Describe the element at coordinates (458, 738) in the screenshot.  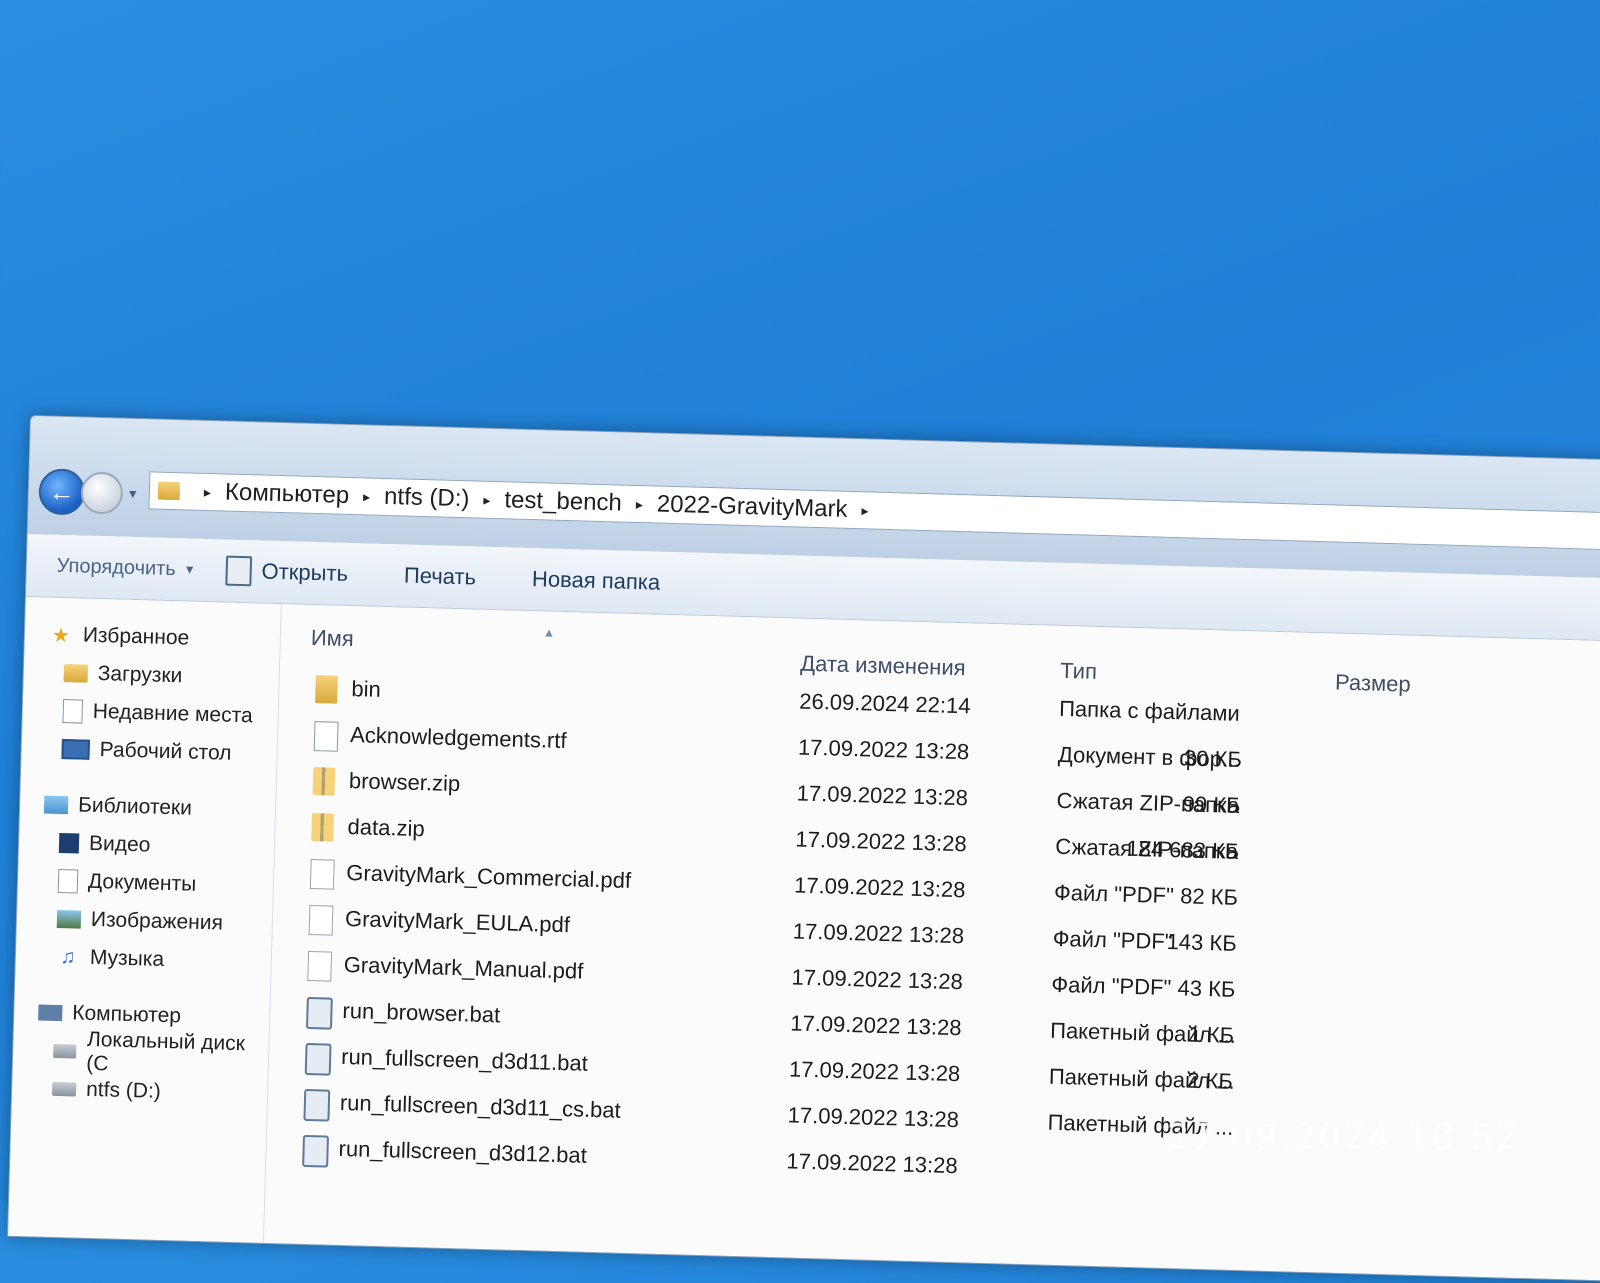
I see `file-name: Acknowledgements.rtf` at that location.